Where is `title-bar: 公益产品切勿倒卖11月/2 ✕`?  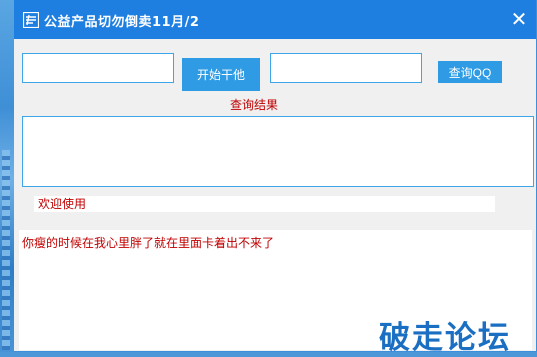 title-bar: 公益产品切勿倒卖11月/2 ✕ is located at coordinates (275, 19).